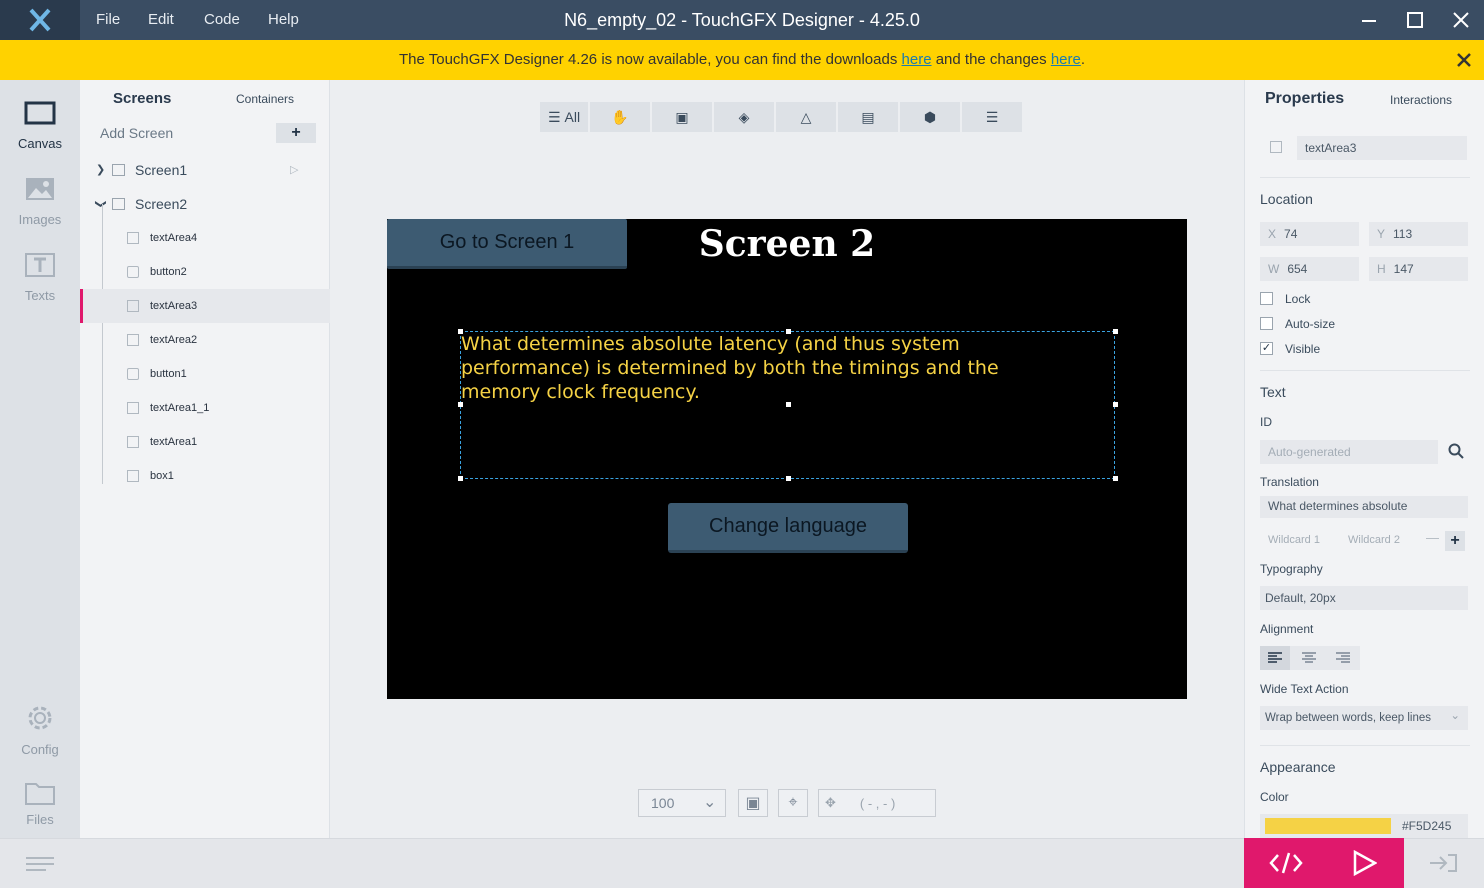 The height and width of the screenshot is (888, 1484). Describe the element at coordinates (40, 199) in the screenshot. I see `nav-images: Images` at that location.